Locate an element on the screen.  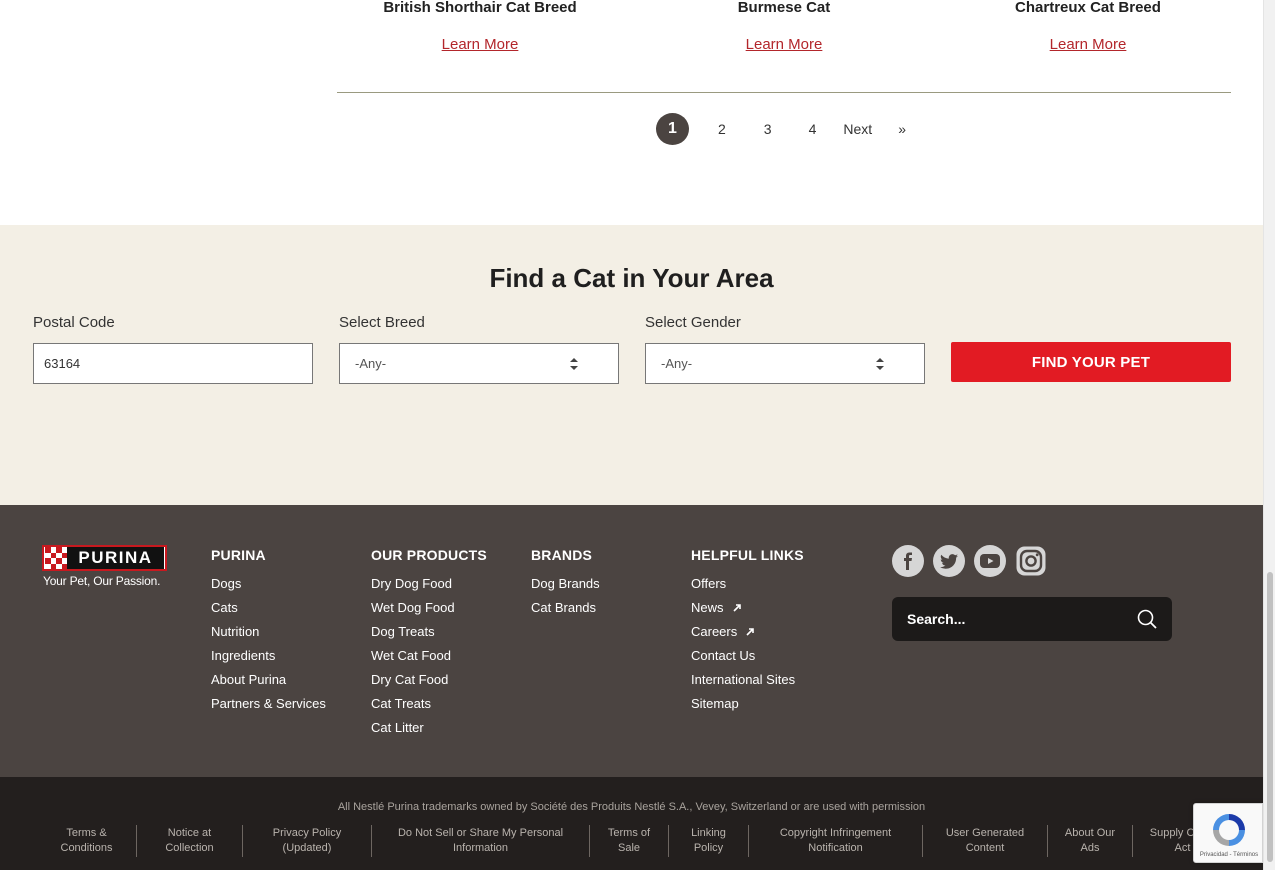
footer-link: Ingredients is located at coordinates (268, 656).